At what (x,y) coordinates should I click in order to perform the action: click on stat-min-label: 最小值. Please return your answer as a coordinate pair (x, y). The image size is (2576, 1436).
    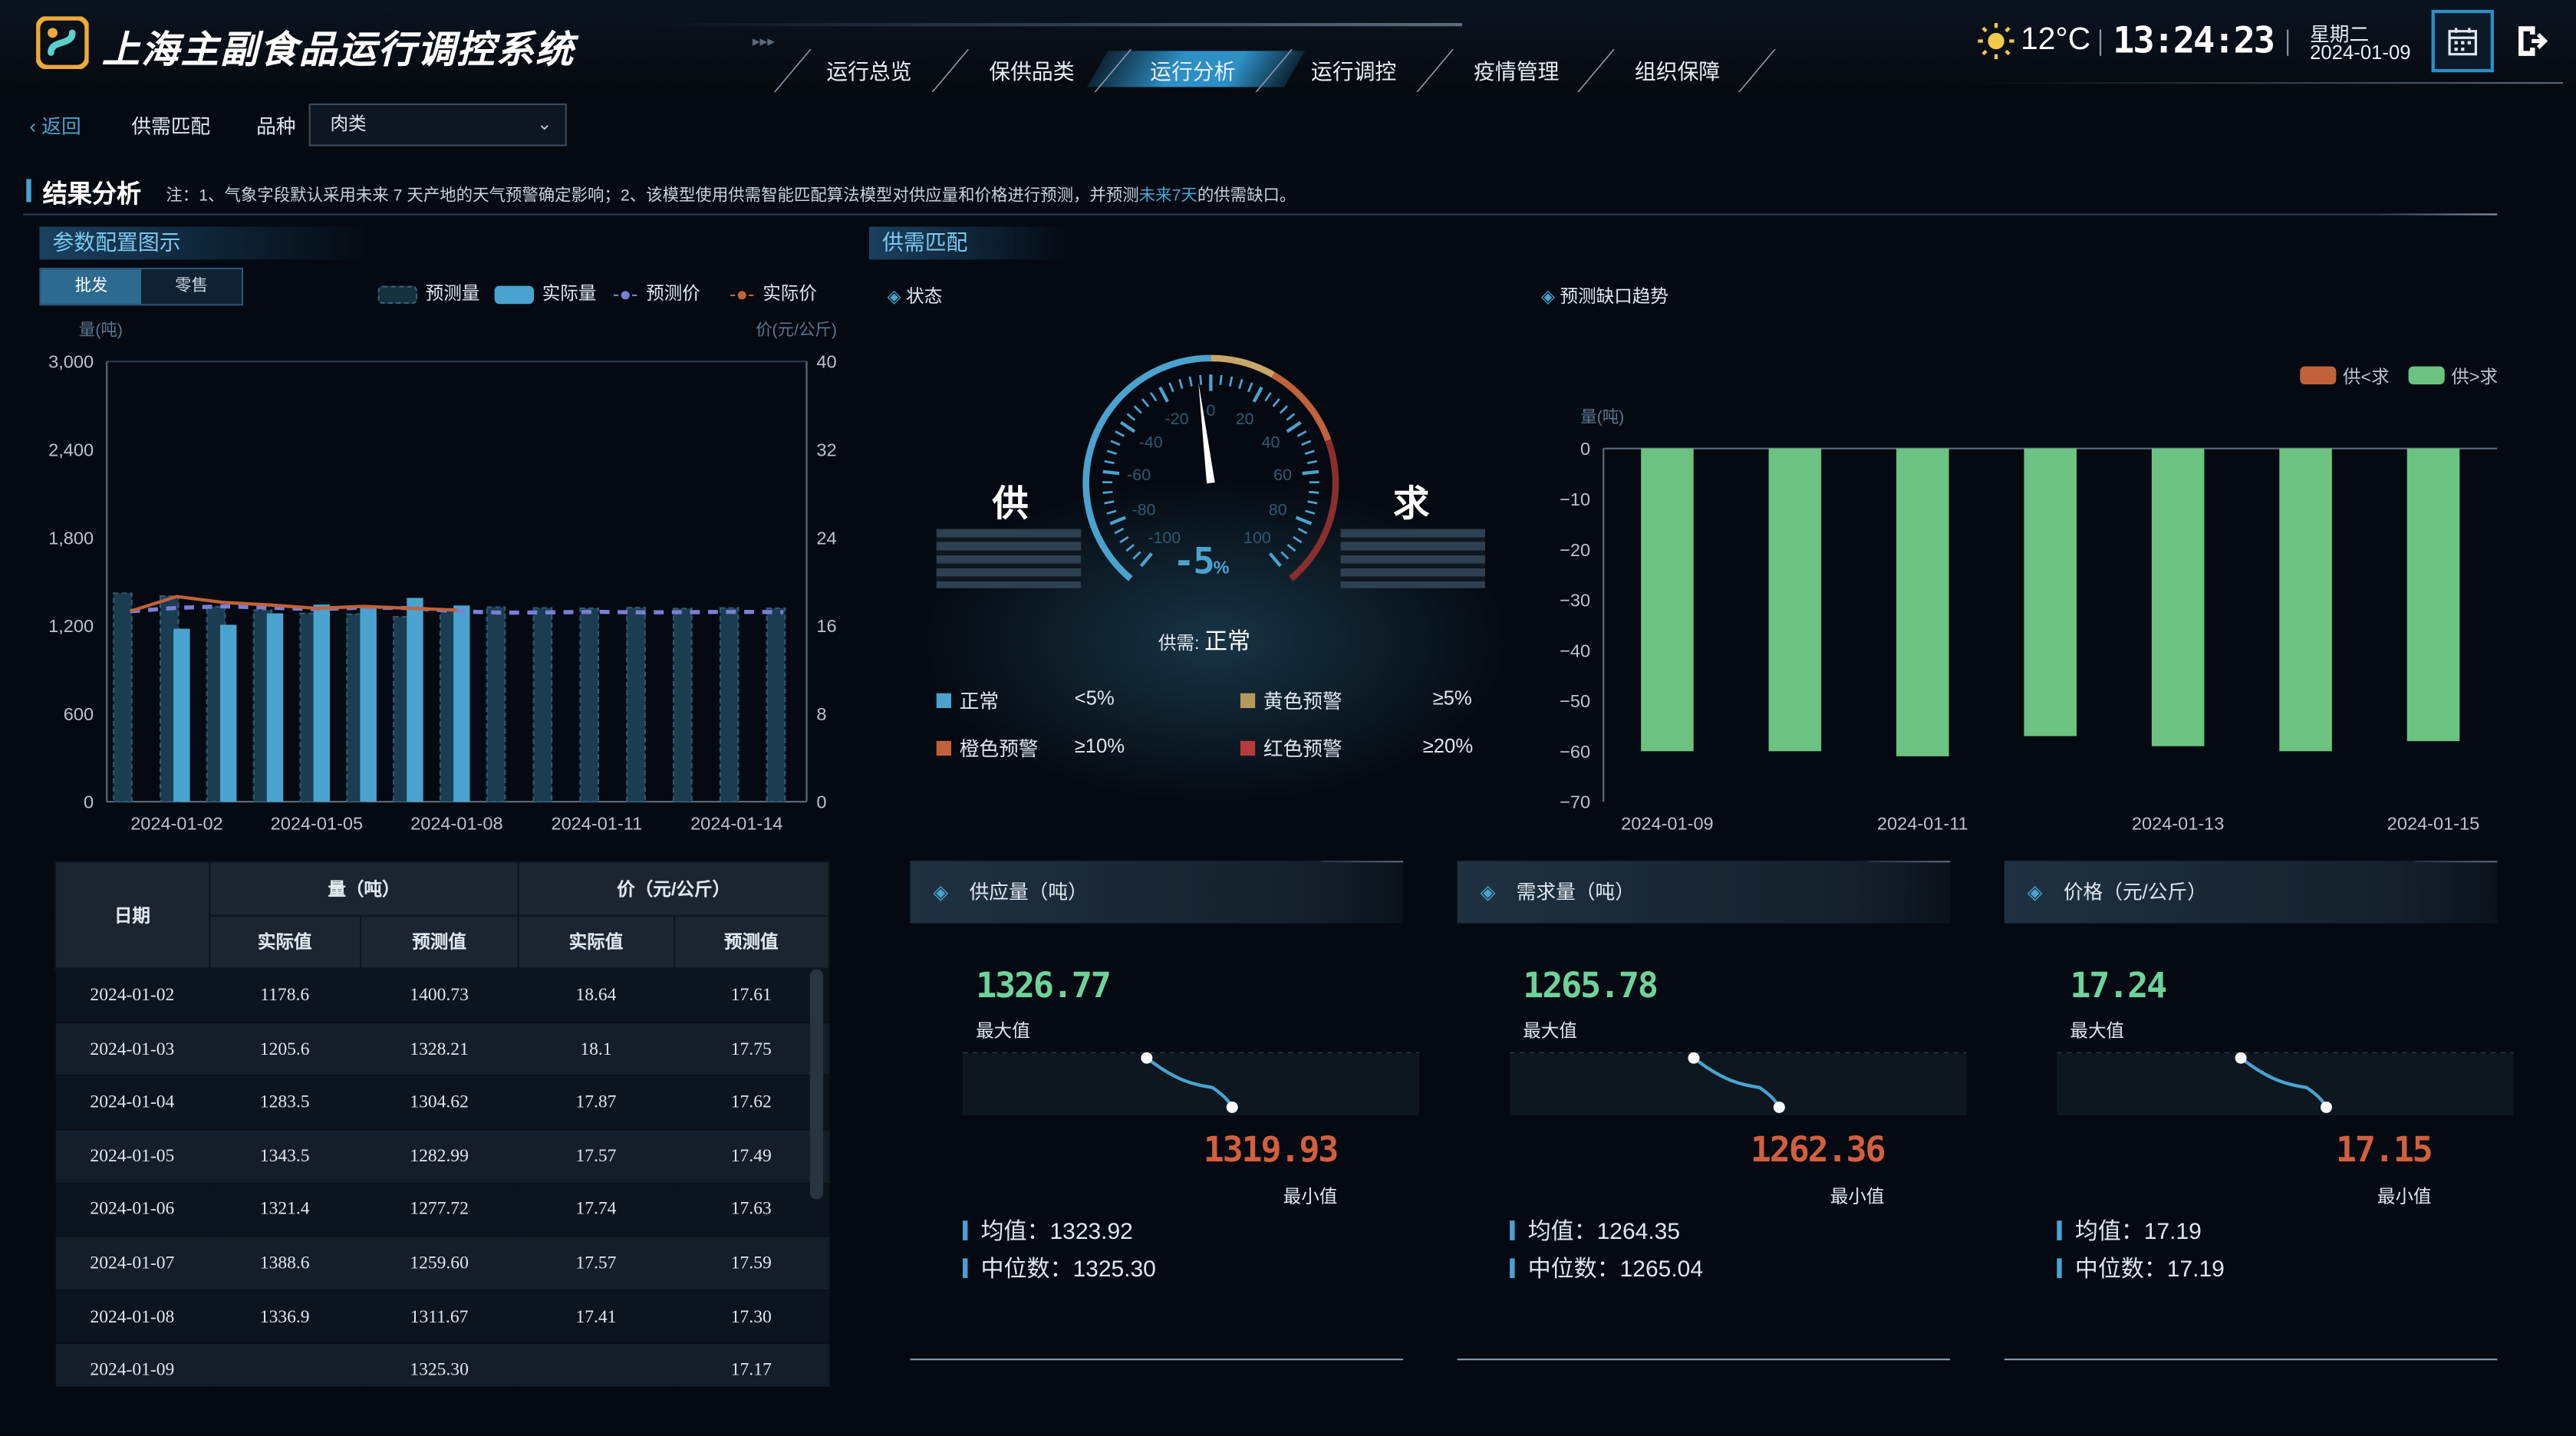
    Looking at the image, I should click on (1310, 1197).